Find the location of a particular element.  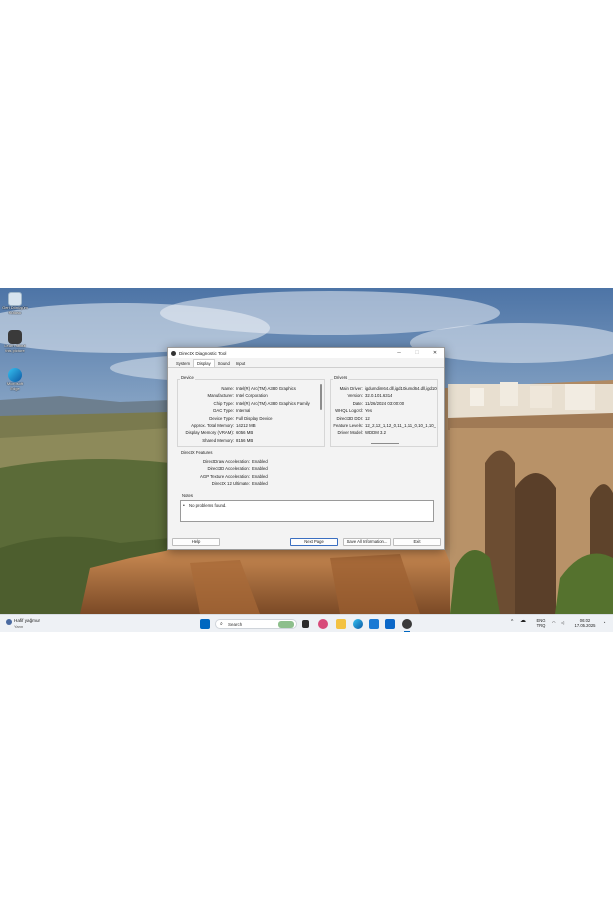

help-button: Help is located at coordinates (196, 542).